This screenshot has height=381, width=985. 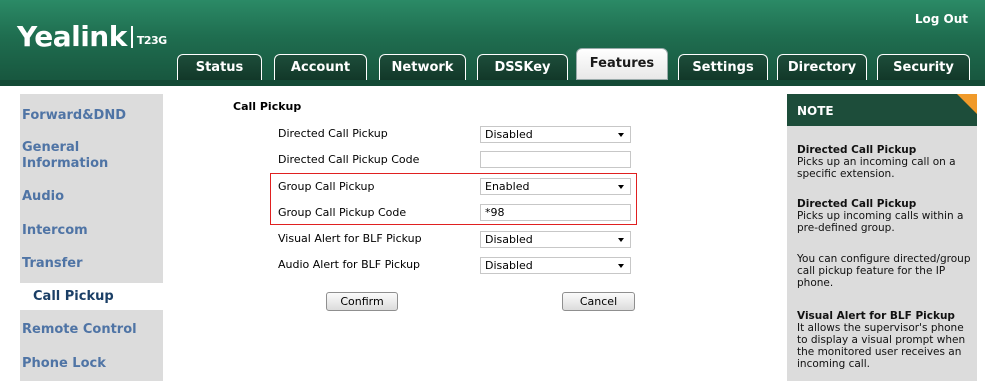 I want to click on group-call-pickup-code-field: *98, so click(x=555, y=212).